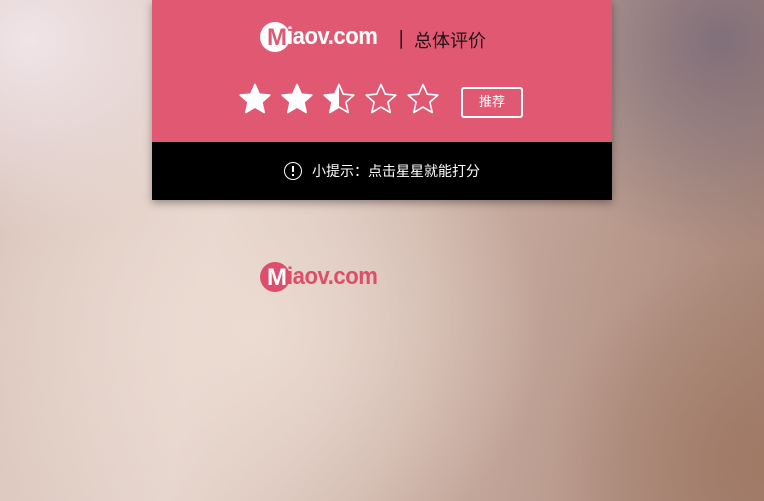  I want to click on star-half-icon, so click(339, 99).